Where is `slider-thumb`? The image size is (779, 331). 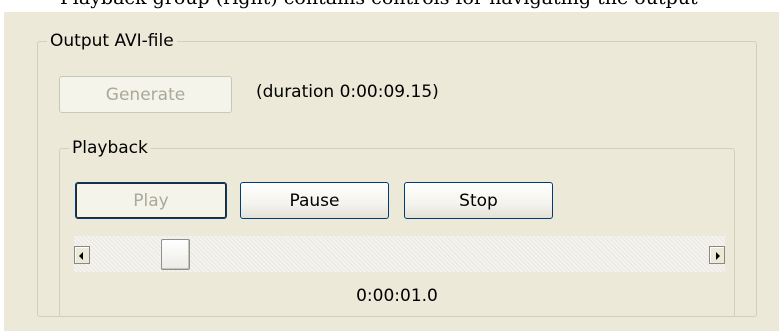 slider-thumb is located at coordinates (175, 254).